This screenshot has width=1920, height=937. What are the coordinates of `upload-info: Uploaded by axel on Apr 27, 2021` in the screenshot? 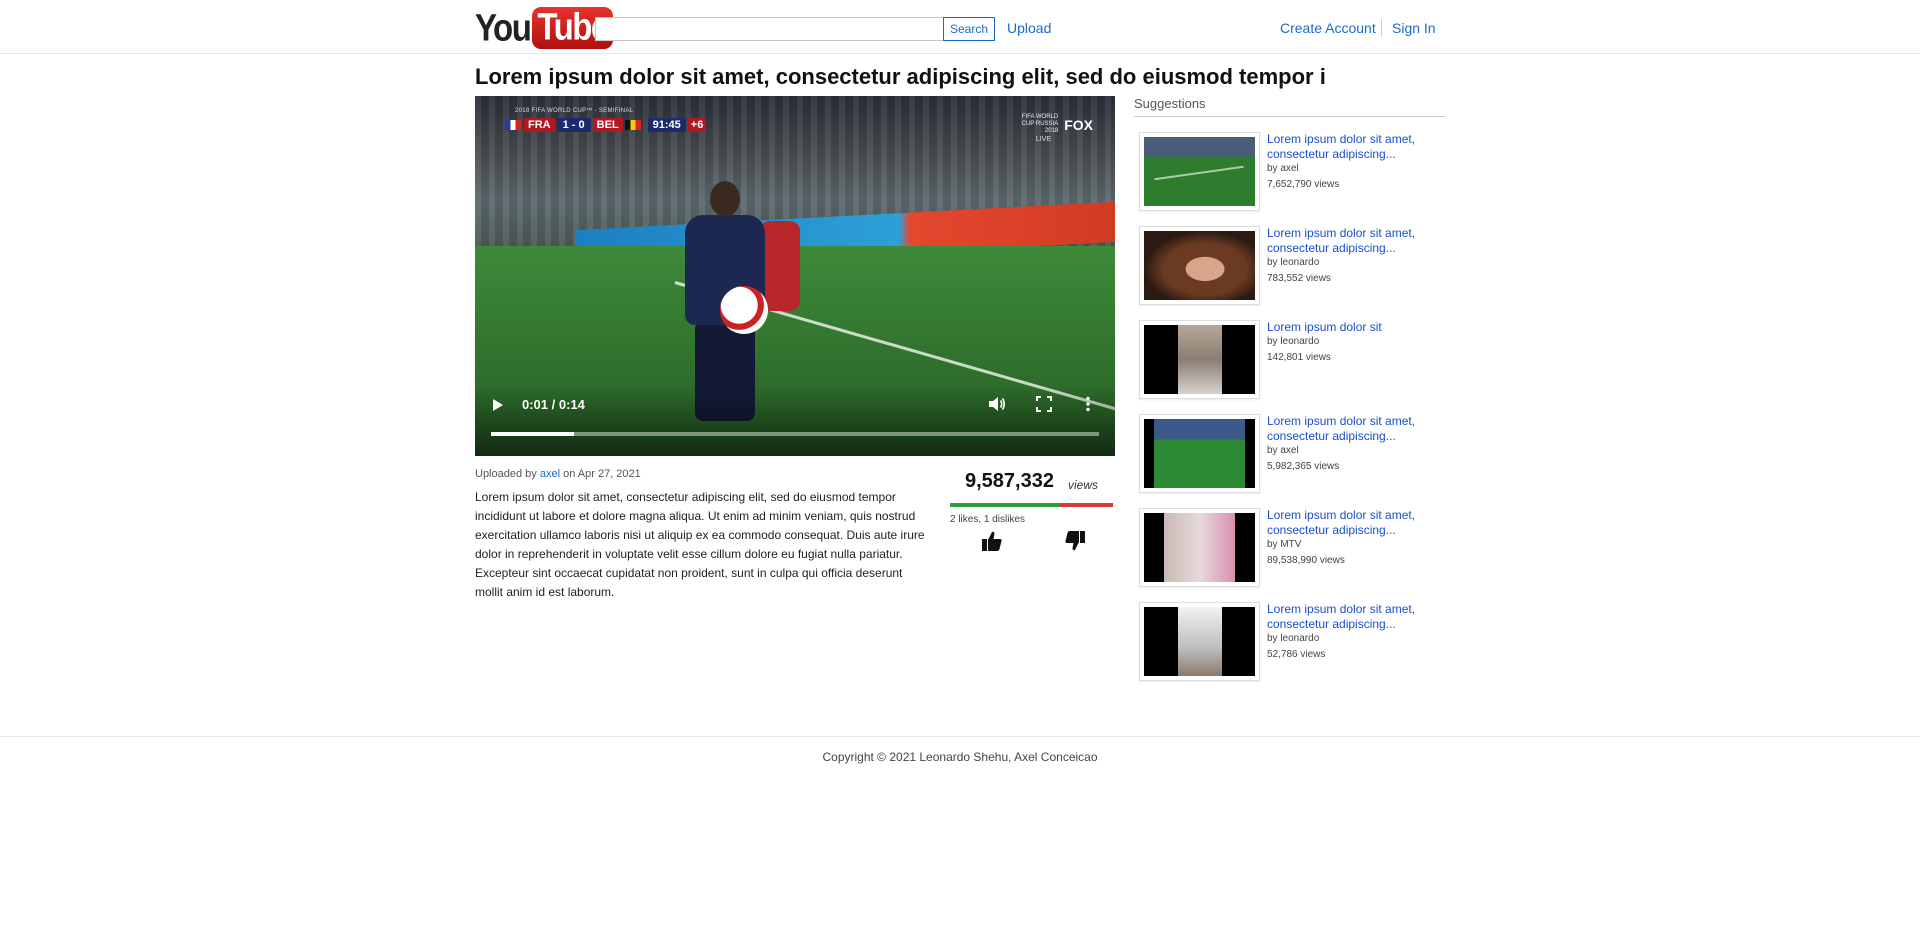 It's located at (558, 474).